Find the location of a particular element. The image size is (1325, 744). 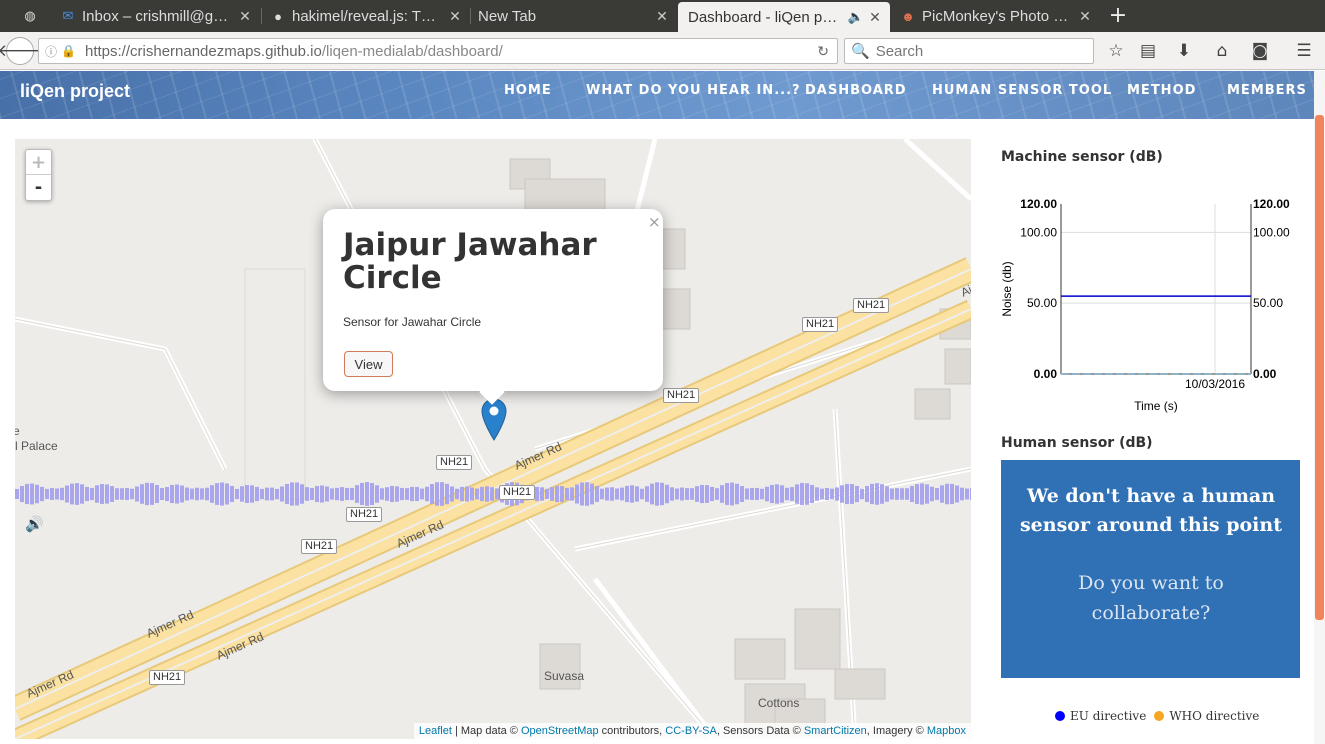

legend-item-who: WHO directive is located at coordinates (1206, 716).